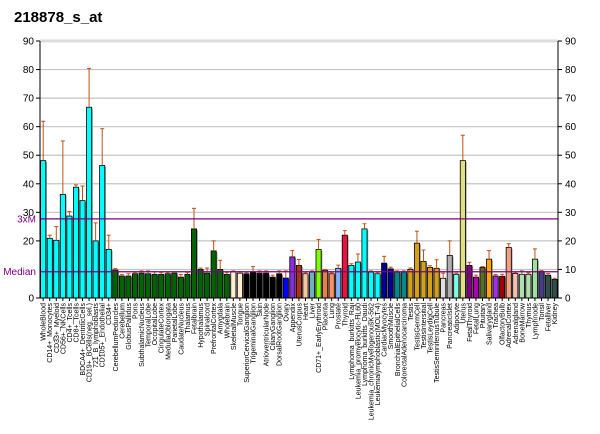 Image resolution: width=600 pixels, height=434 pixels. Describe the element at coordinates (571, 127) in the screenshot. I see `y-tick-label-right: 60` at that location.